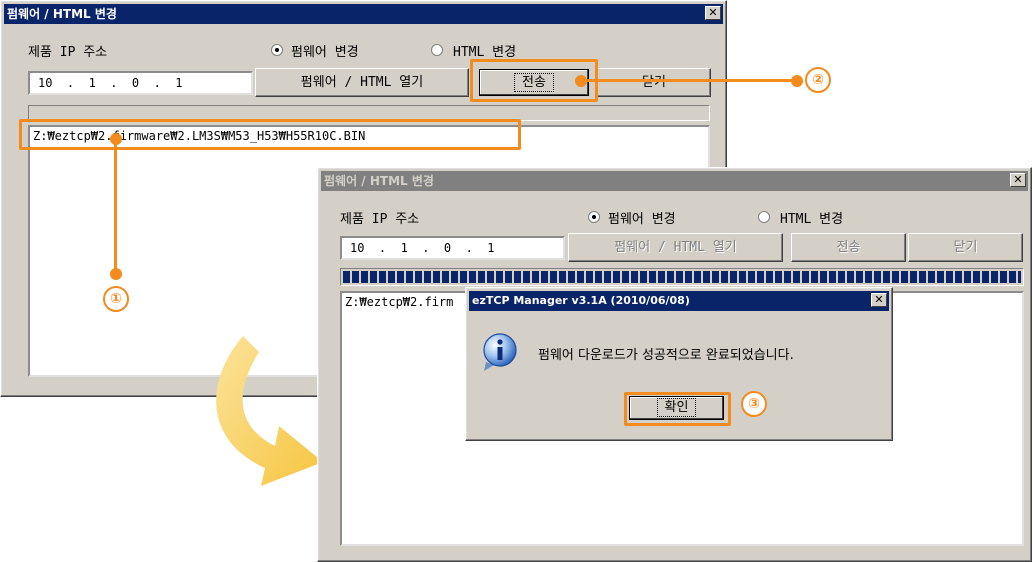 This screenshot has height=562, width=1033. What do you see at coordinates (140, 83) in the screenshot?
I see `back-ip-input: 10 . 1 . 0 . 1` at bounding box center [140, 83].